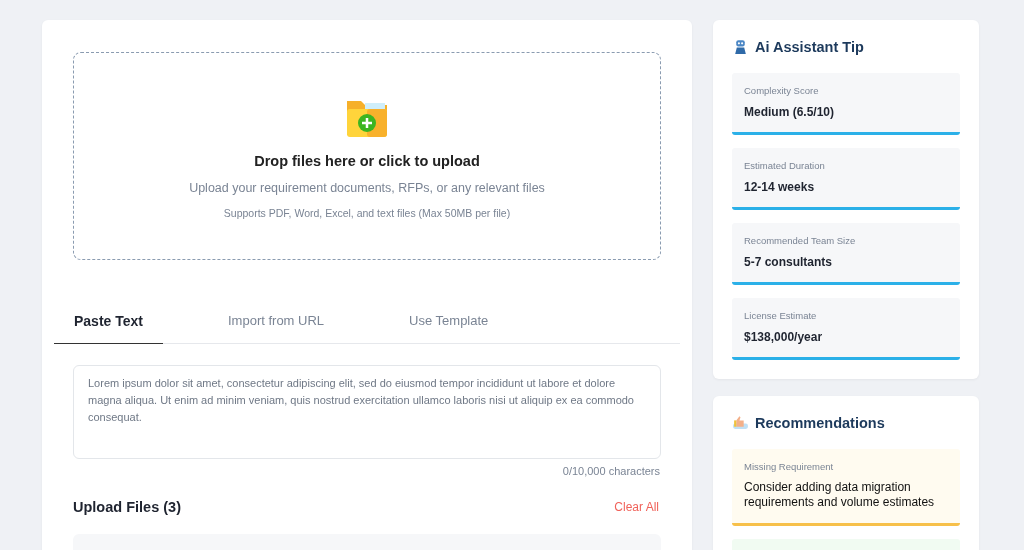  I want to click on clear-all-link: Clear All, so click(636, 507).